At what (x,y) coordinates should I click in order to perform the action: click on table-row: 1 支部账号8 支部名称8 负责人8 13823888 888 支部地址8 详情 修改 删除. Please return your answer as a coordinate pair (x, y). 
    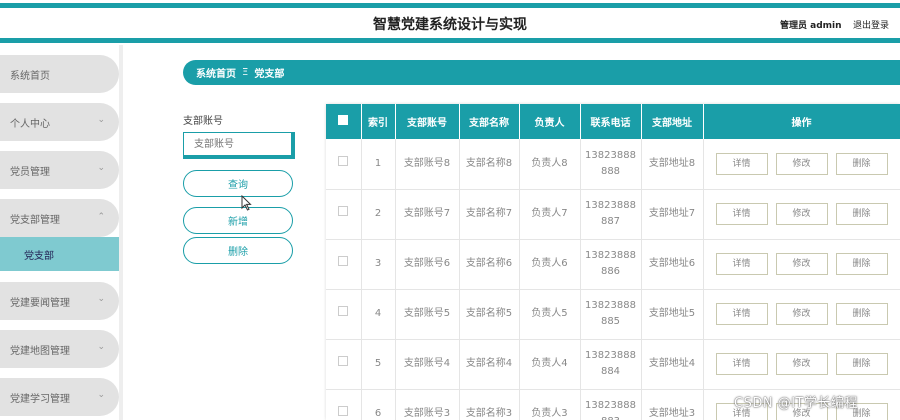
    Looking at the image, I should click on (613, 164).